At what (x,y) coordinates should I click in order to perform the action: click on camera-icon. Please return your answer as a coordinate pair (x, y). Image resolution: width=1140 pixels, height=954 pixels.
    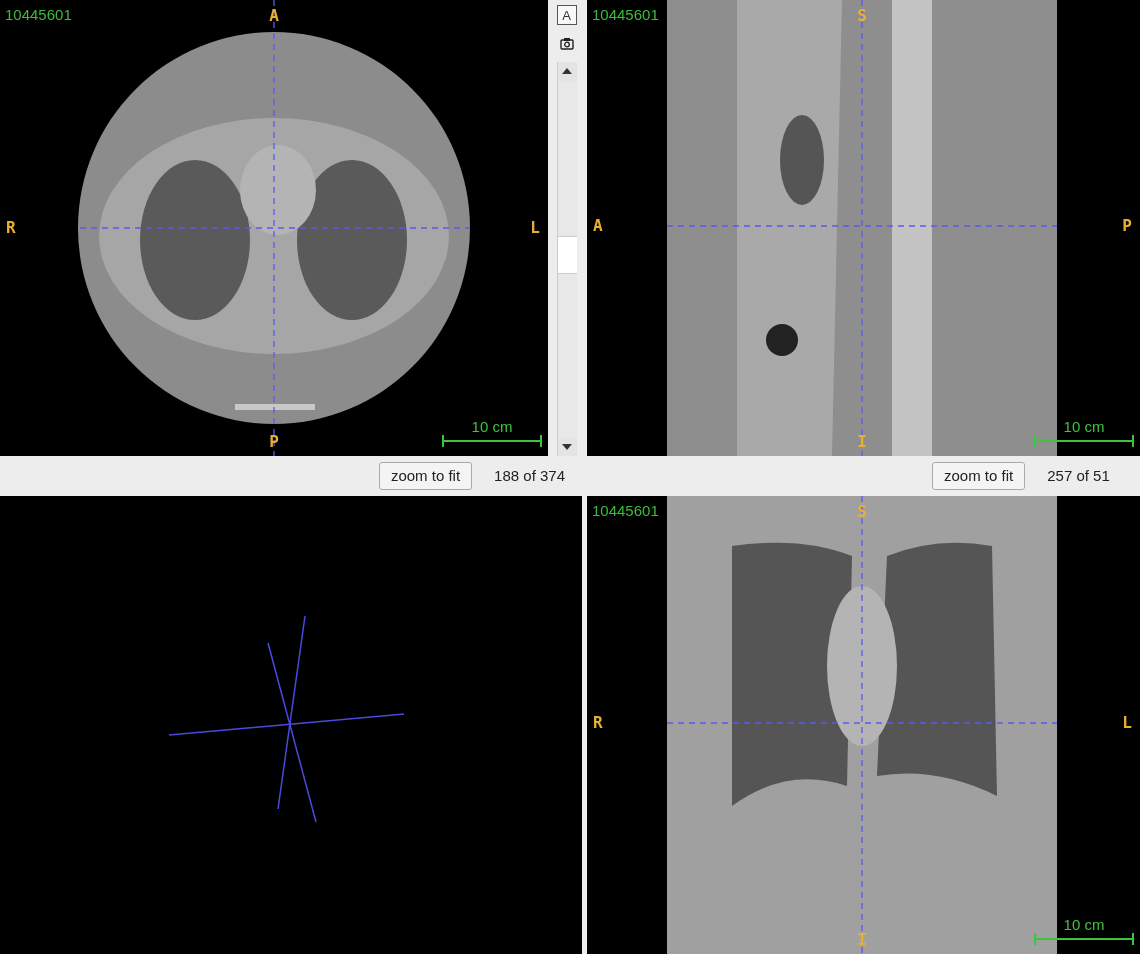
    Looking at the image, I should click on (566, 43).